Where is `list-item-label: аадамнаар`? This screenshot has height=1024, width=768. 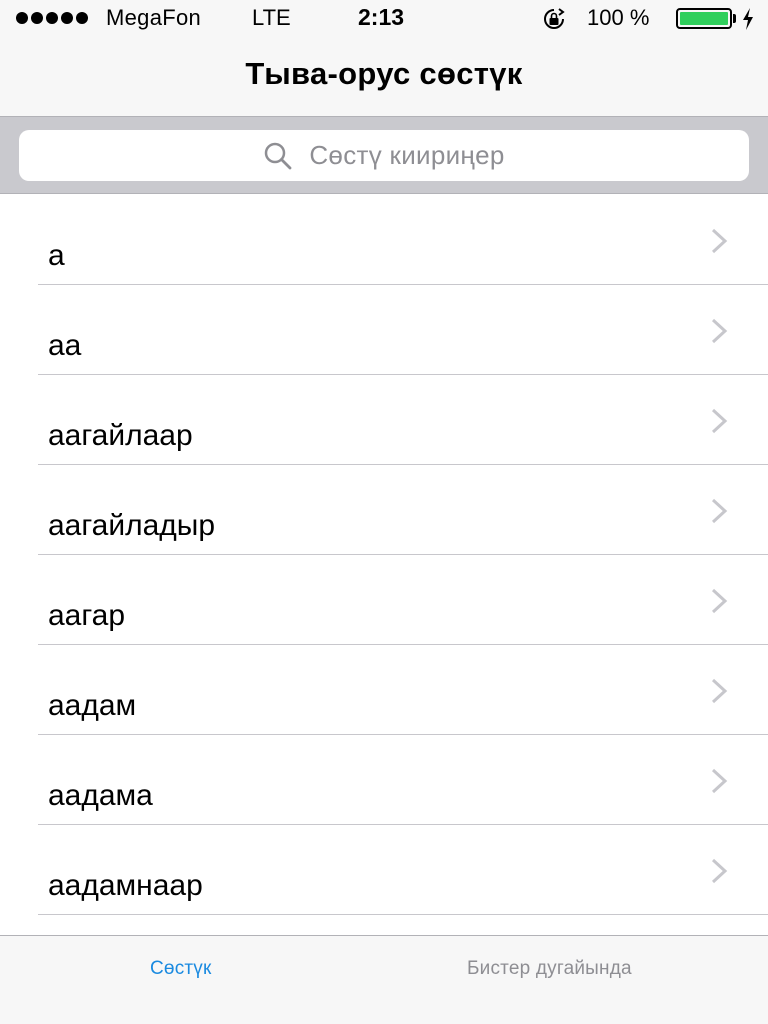
list-item-label: аадамнаар is located at coordinates (125, 885).